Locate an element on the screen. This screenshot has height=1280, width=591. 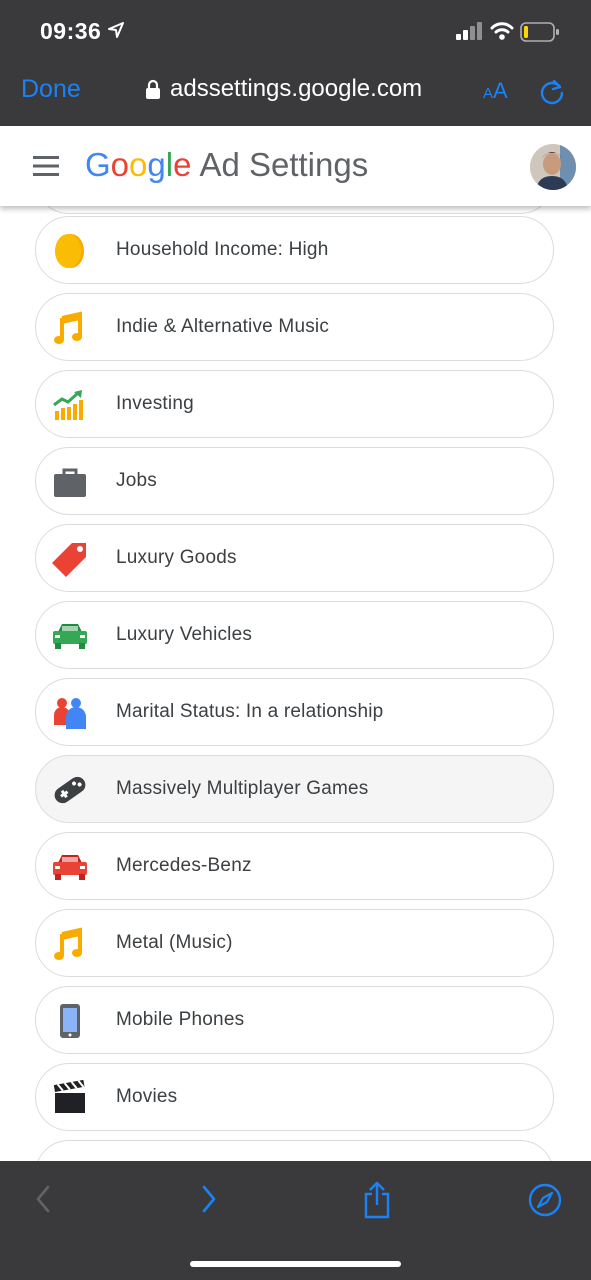
status-bar: 09:36 is located at coordinates (295, 32).